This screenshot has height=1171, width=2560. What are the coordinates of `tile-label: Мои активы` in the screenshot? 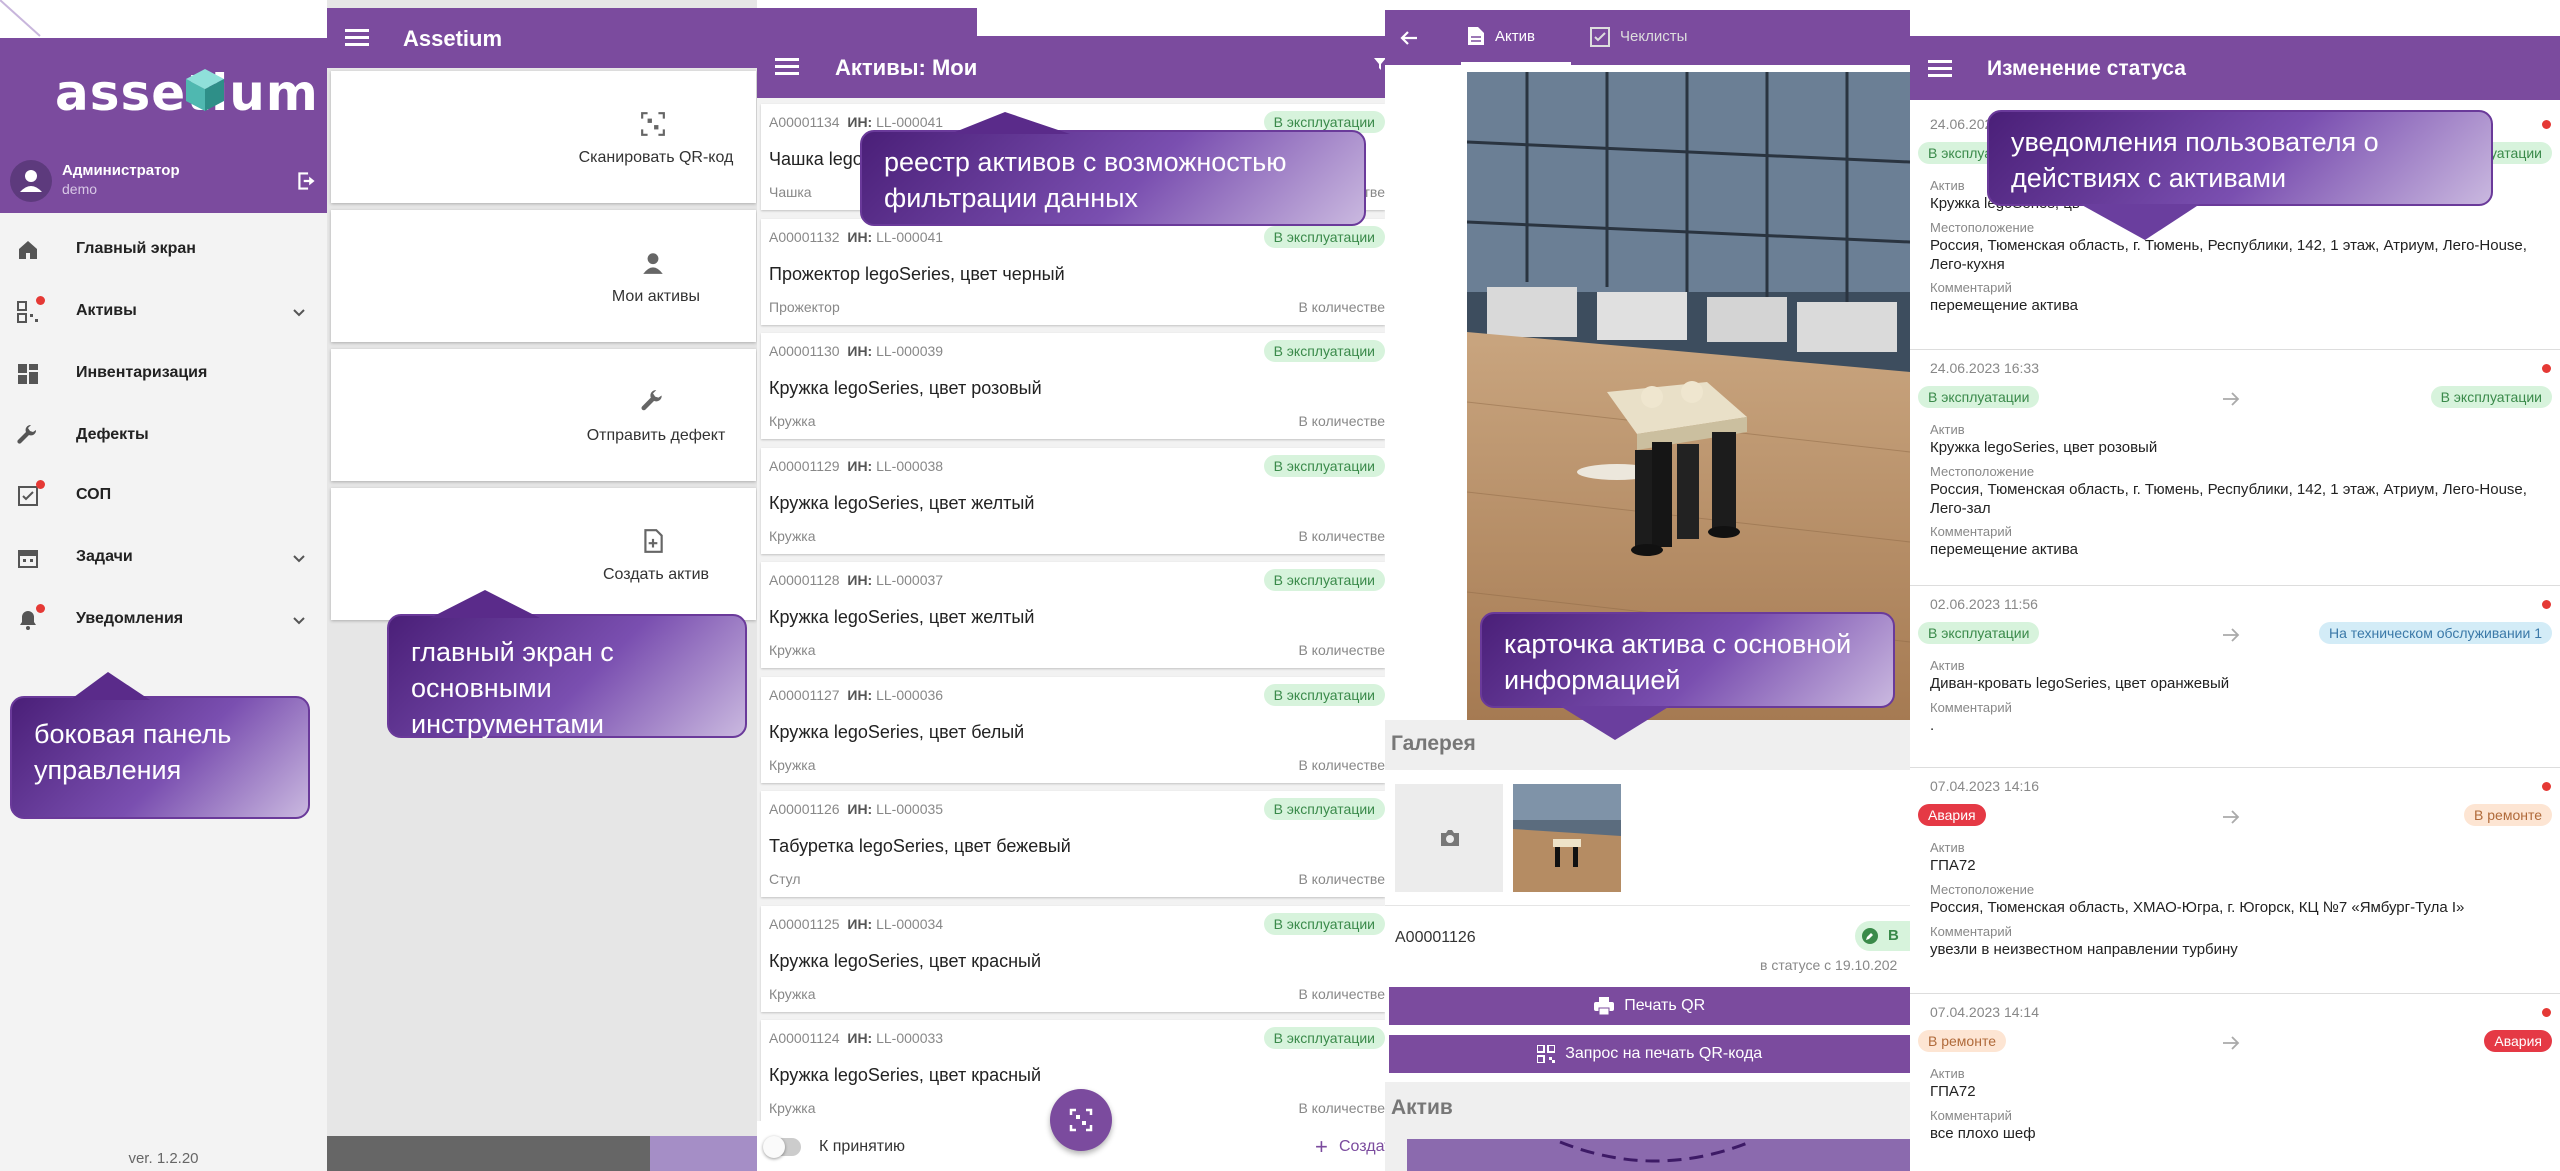 It's located at (656, 296).